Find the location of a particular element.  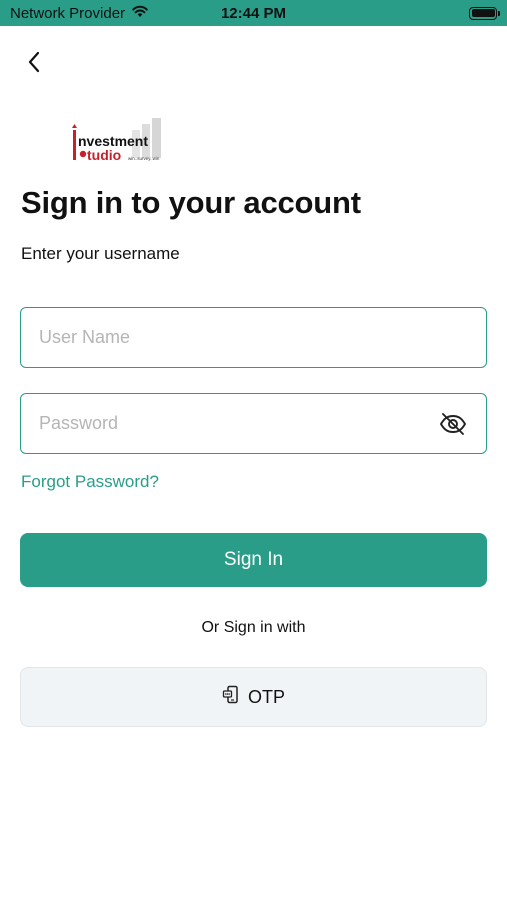

otp-button: OTP is located at coordinates (253, 697).